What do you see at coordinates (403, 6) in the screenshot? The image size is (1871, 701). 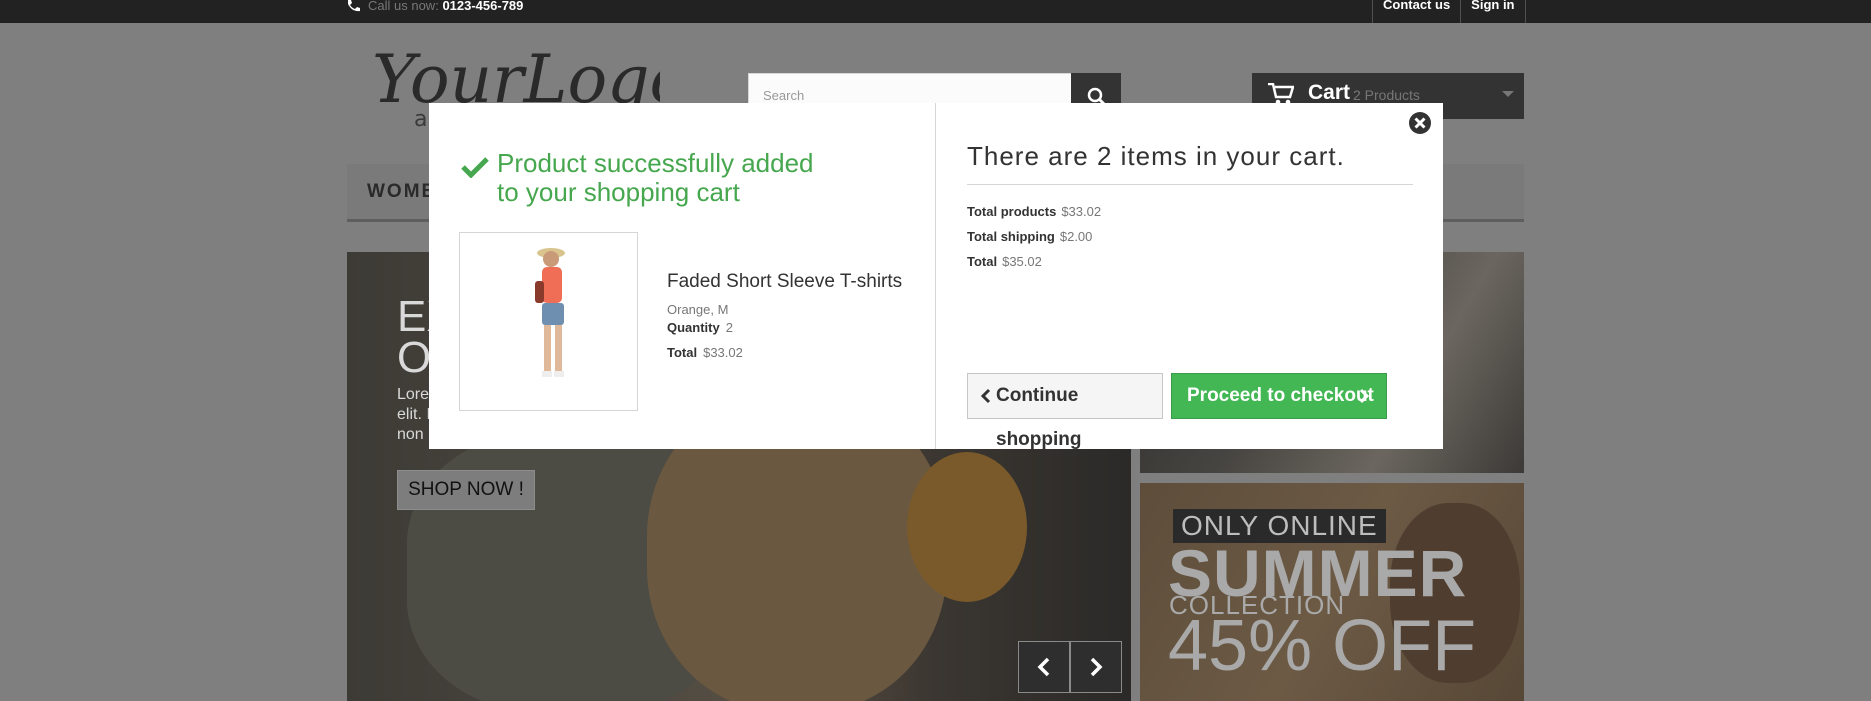 I see `phone-prefix: Call us now:` at bounding box center [403, 6].